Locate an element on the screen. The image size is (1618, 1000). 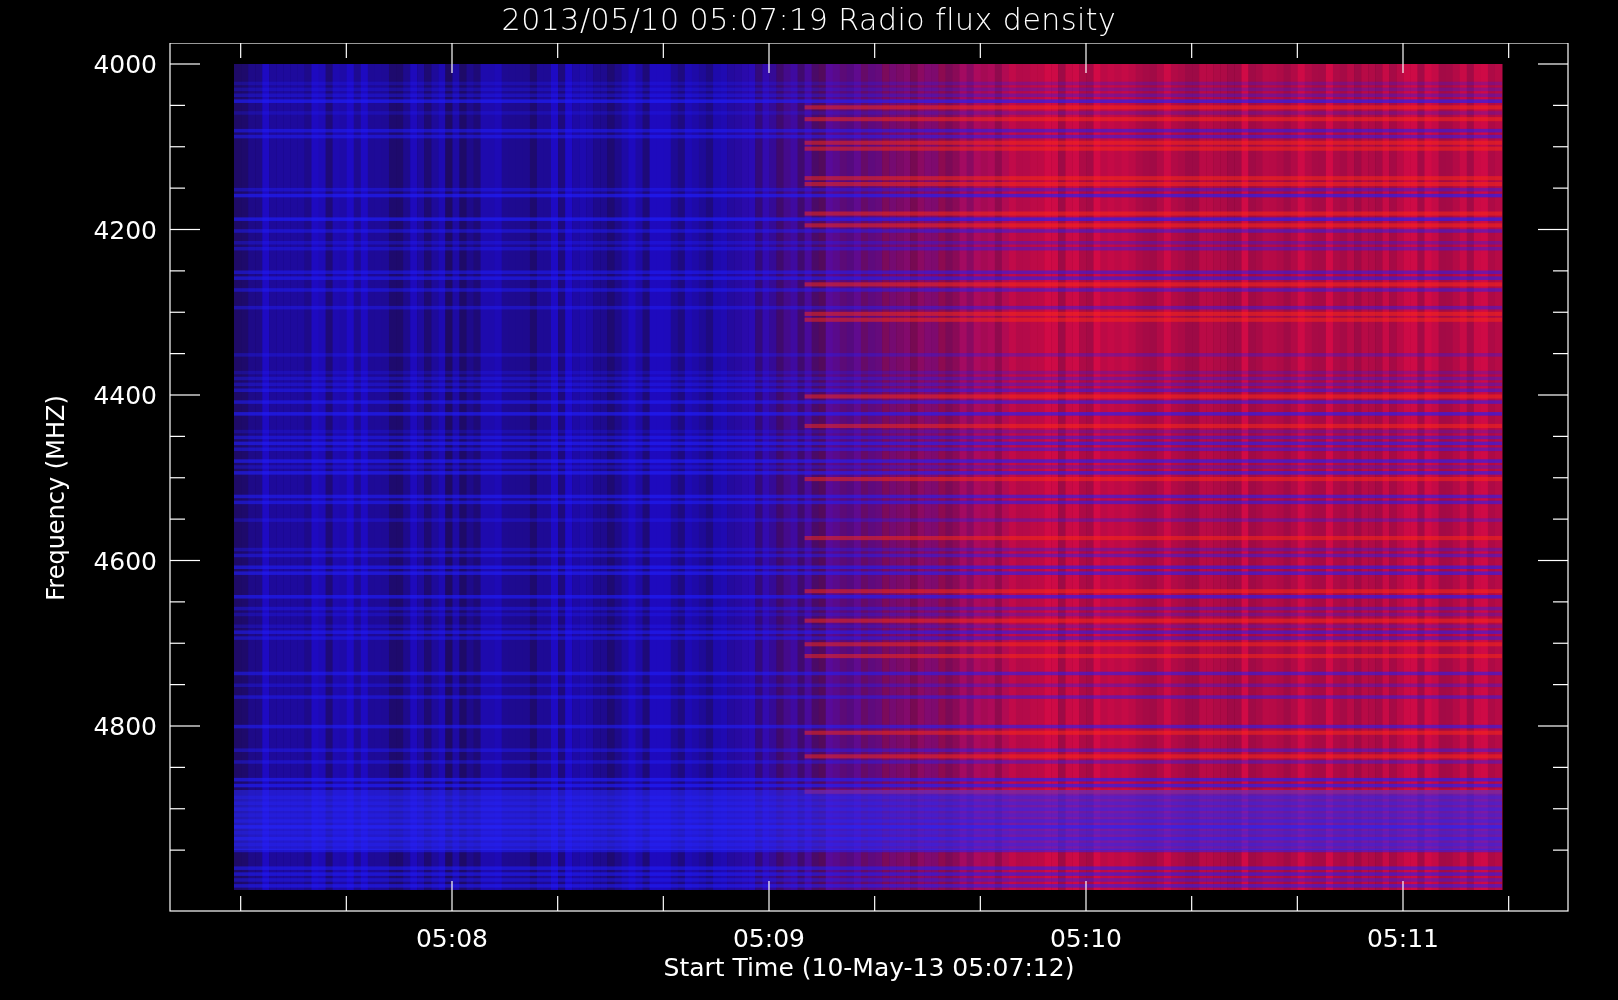
x-tick-label: 05:10 is located at coordinates (1086, 938).